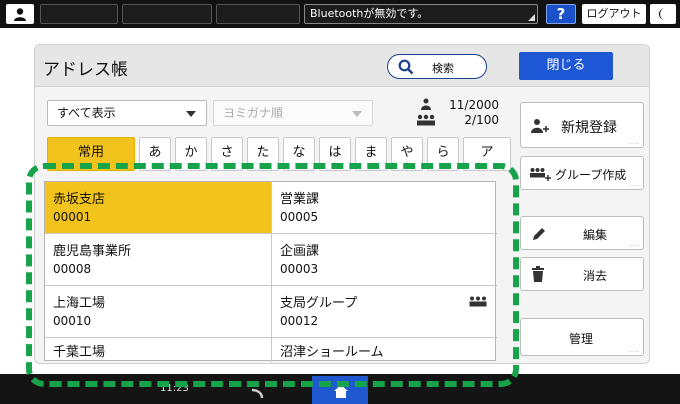  I want to click on back-arrow-icon, so click(257, 395).